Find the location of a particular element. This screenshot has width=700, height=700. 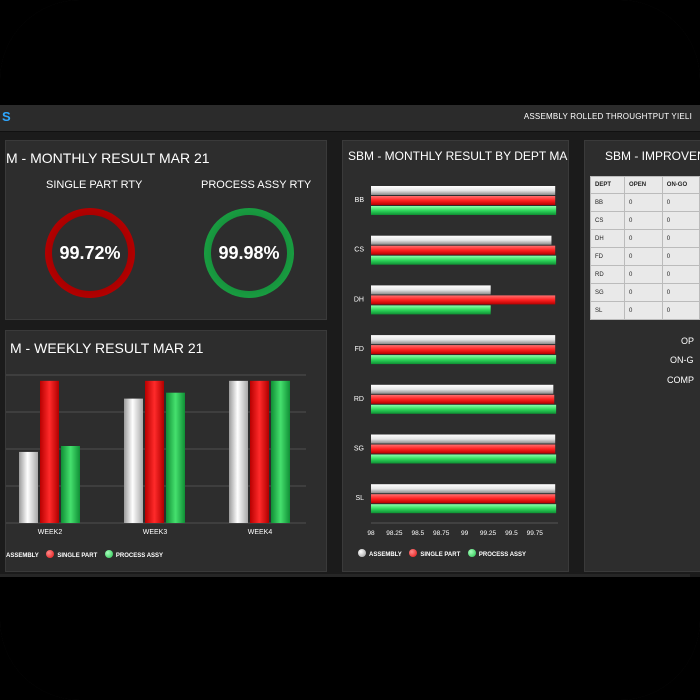

table-cell: FD is located at coordinates (607, 256).